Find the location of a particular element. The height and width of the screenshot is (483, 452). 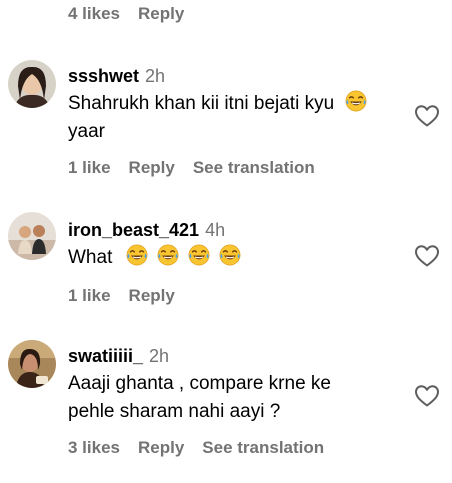

comment-text-line: yaar is located at coordinates (86, 131).